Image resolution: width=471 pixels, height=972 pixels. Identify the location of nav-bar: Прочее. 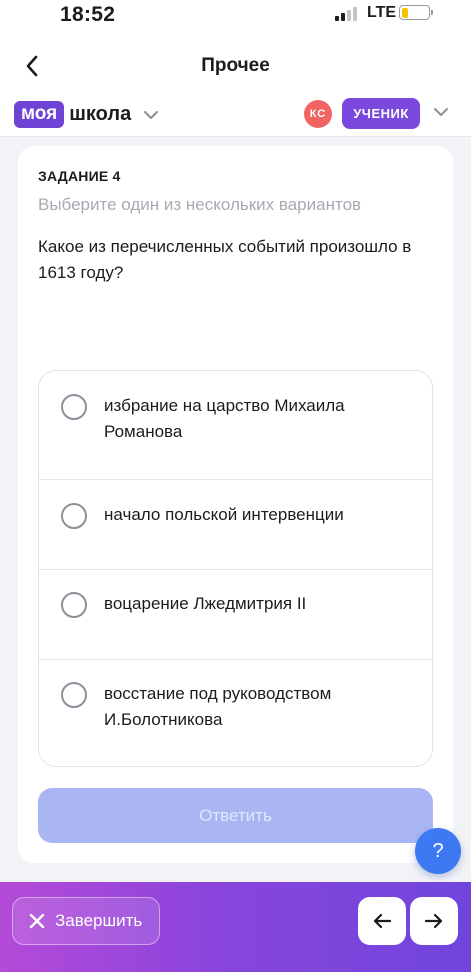
(235, 66).